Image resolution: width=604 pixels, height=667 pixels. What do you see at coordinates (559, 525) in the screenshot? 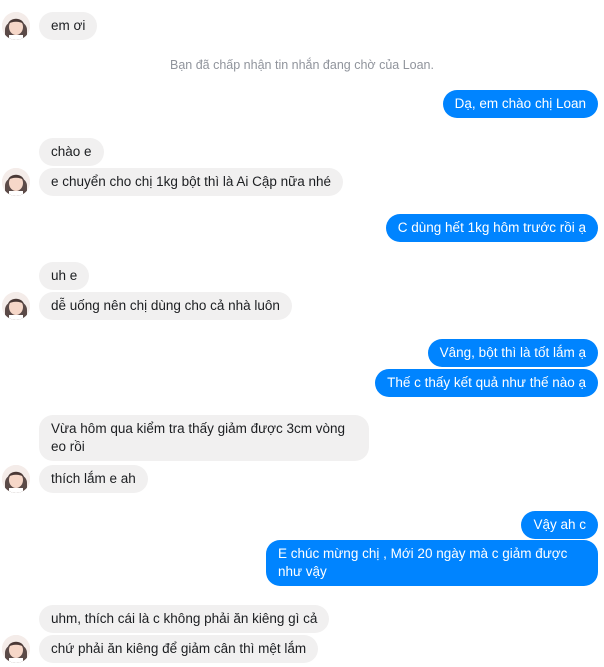
I see `message-outgoing: Vậy ah c` at bounding box center [559, 525].